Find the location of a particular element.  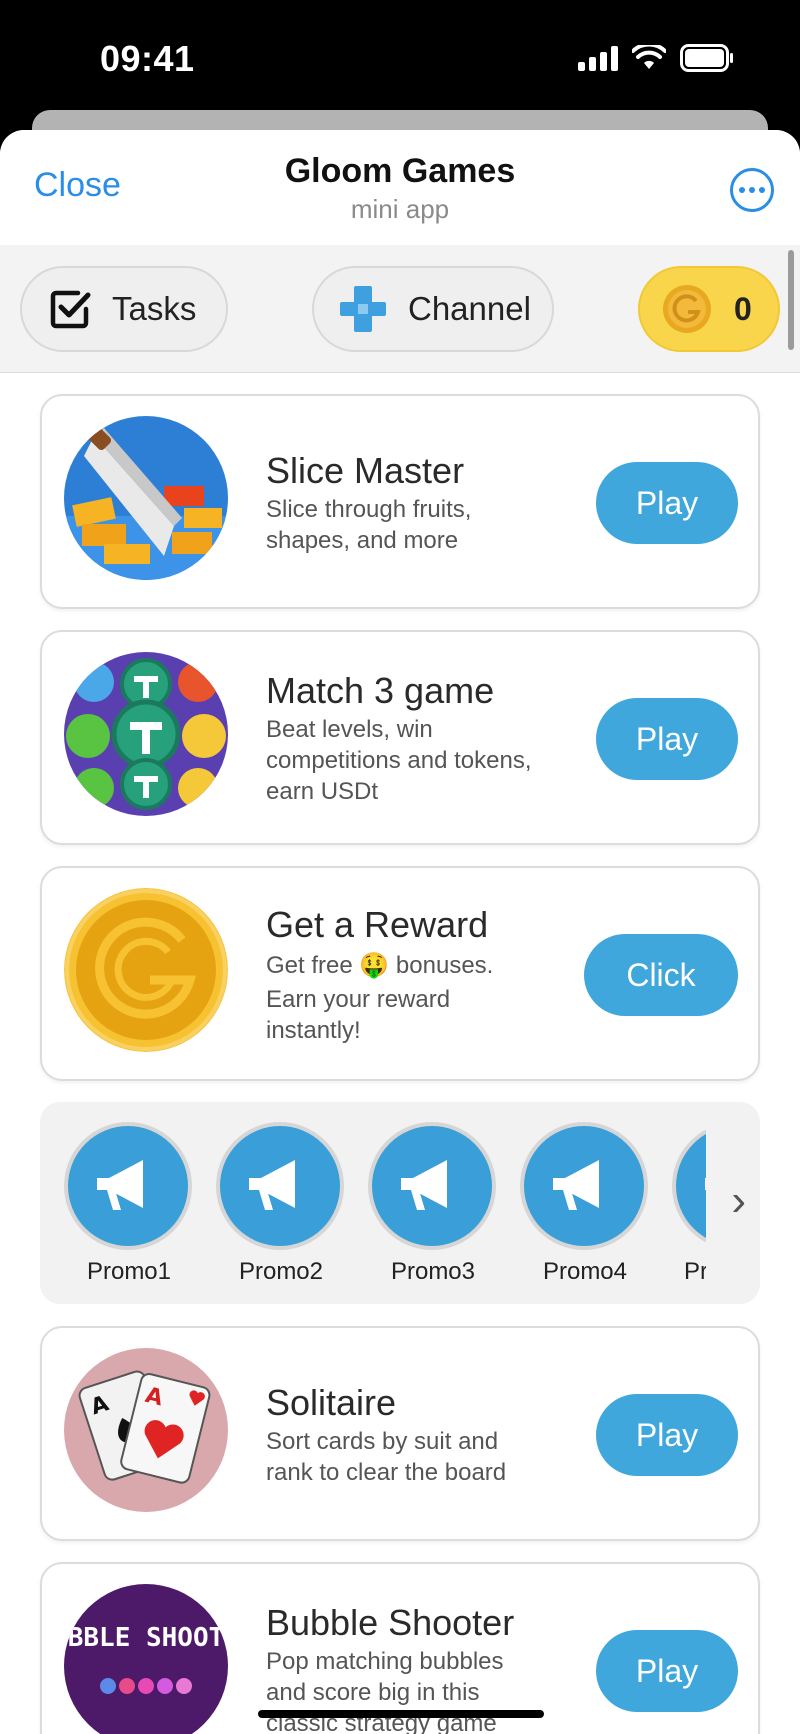

game-title: Solitaire is located at coordinates (331, 1402).